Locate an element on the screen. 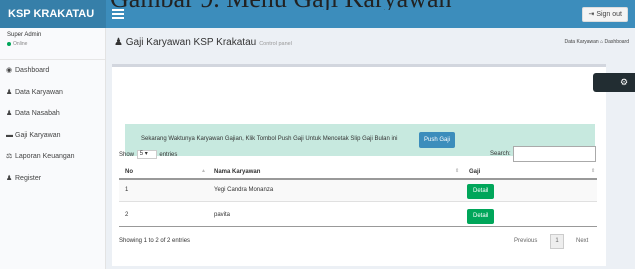 The image size is (635, 269). sidebar-item-register: ♟ Register is located at coordinates (52, 179).